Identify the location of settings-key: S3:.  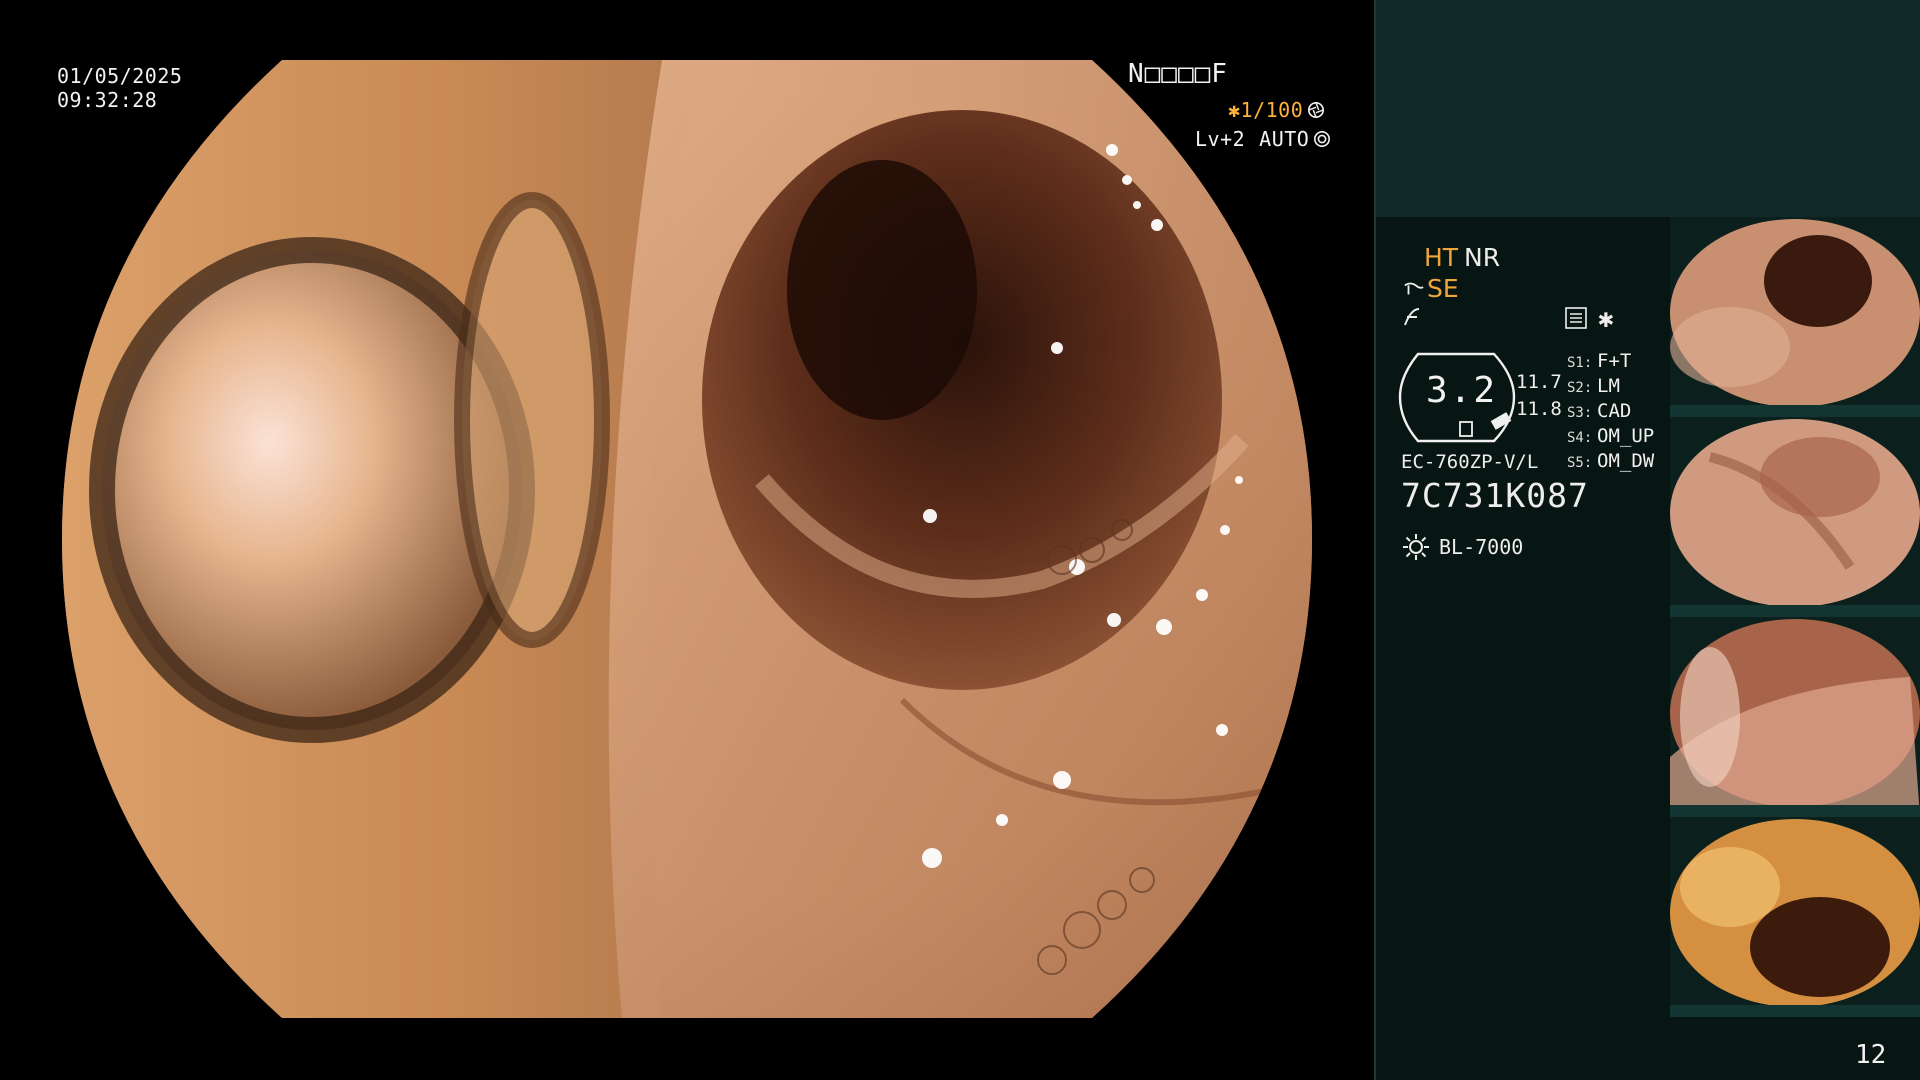
(1580, 413).